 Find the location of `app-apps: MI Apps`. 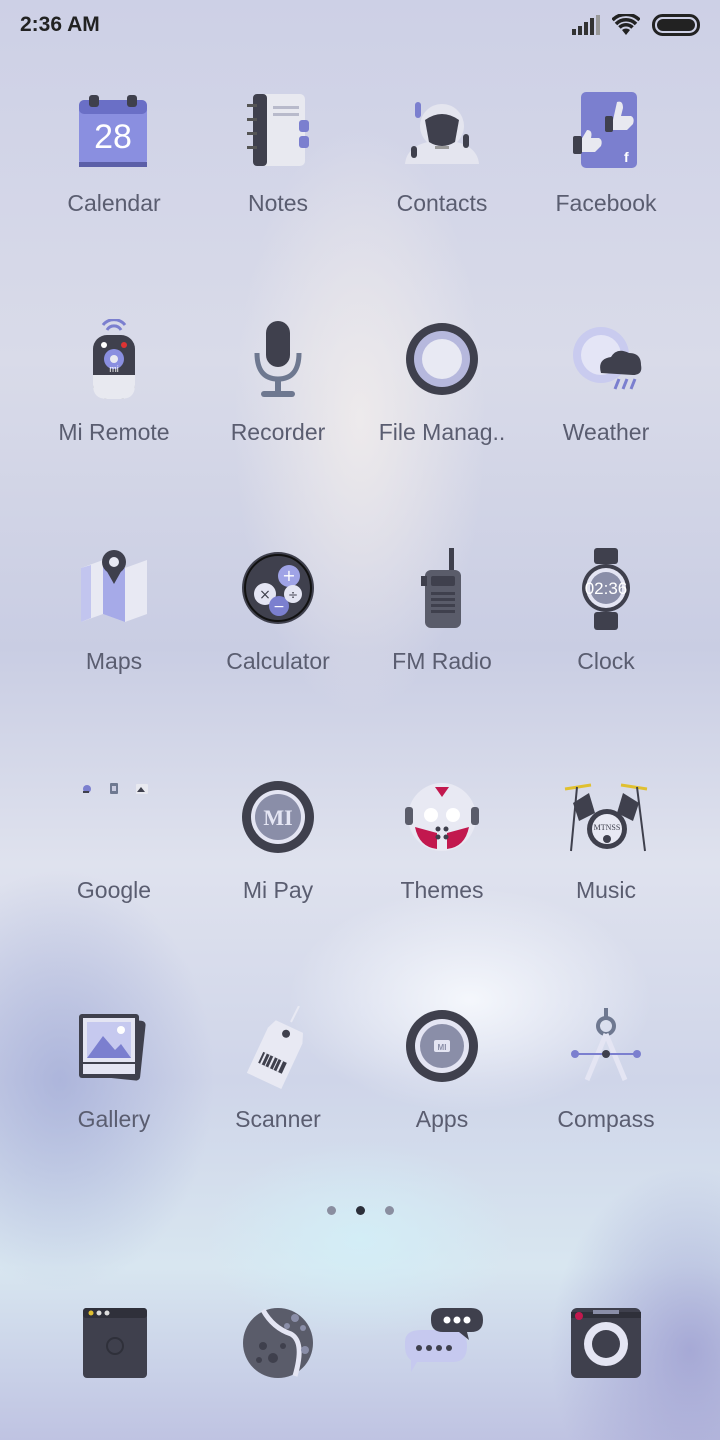

app-apps: MI Apps is located at coordinates (442, 1101).